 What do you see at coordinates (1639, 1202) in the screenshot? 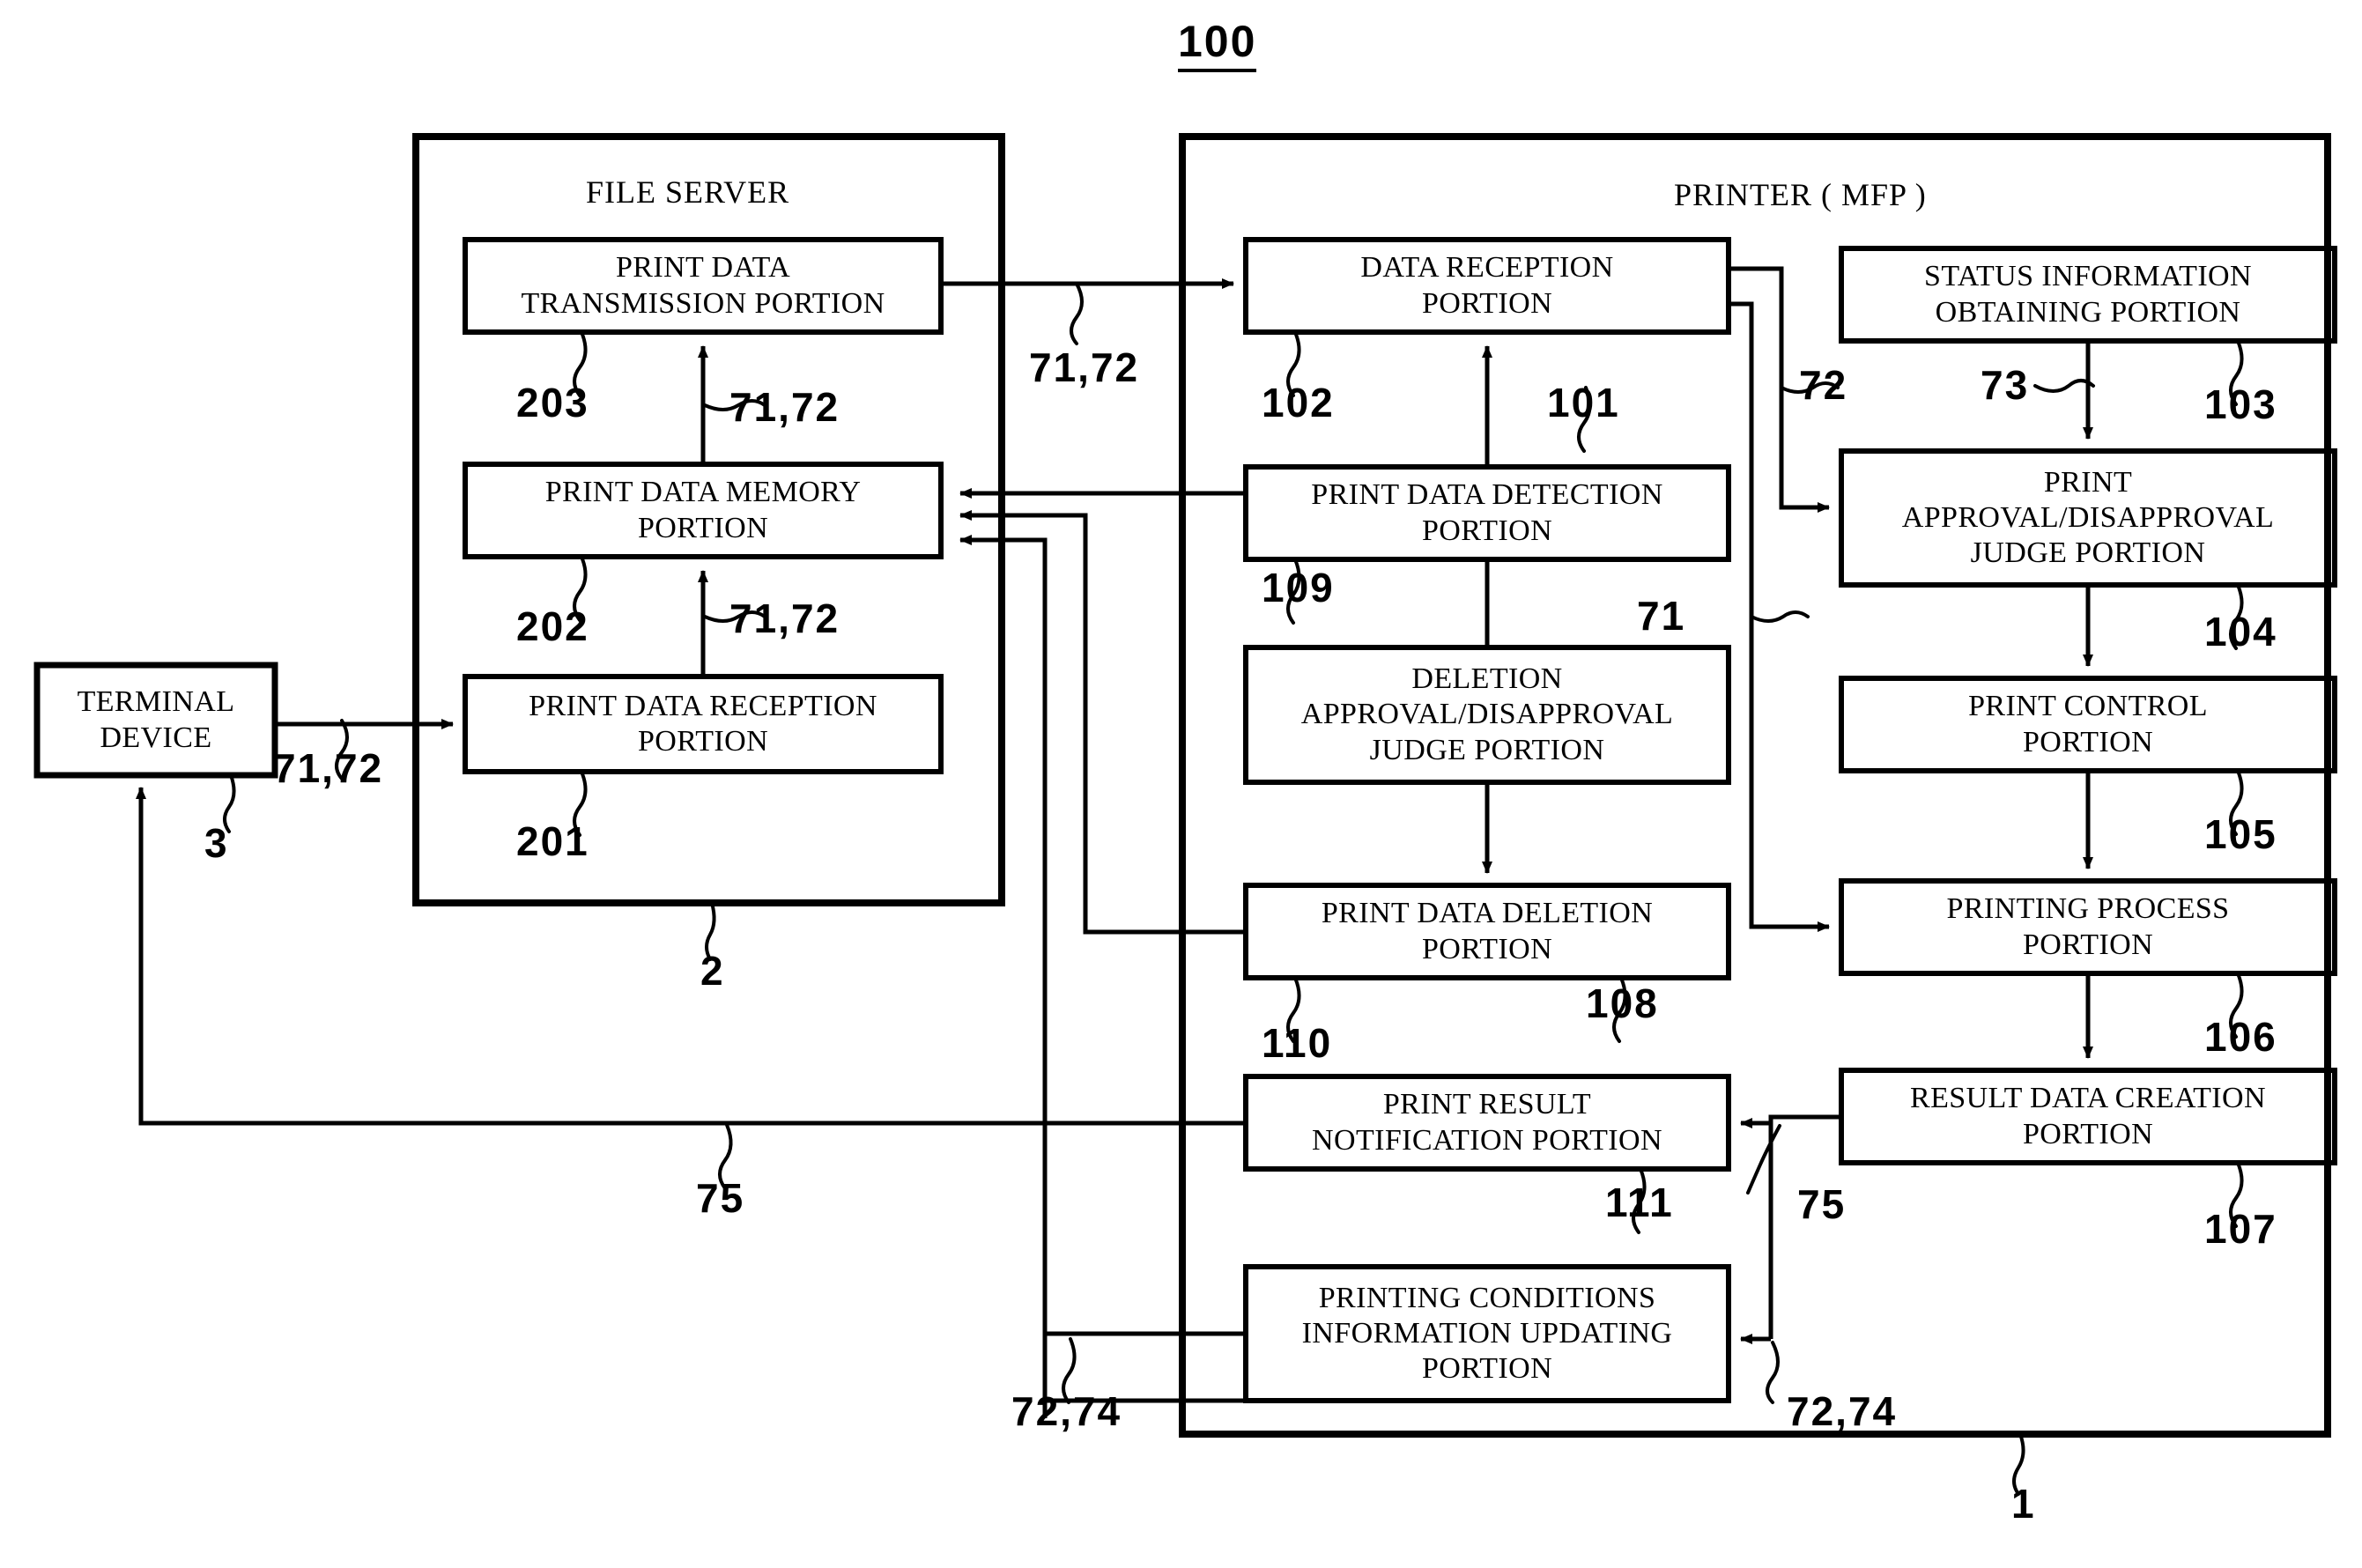
I see `ref-print-result-notification: 111` at bounding box center [1639, 1202].